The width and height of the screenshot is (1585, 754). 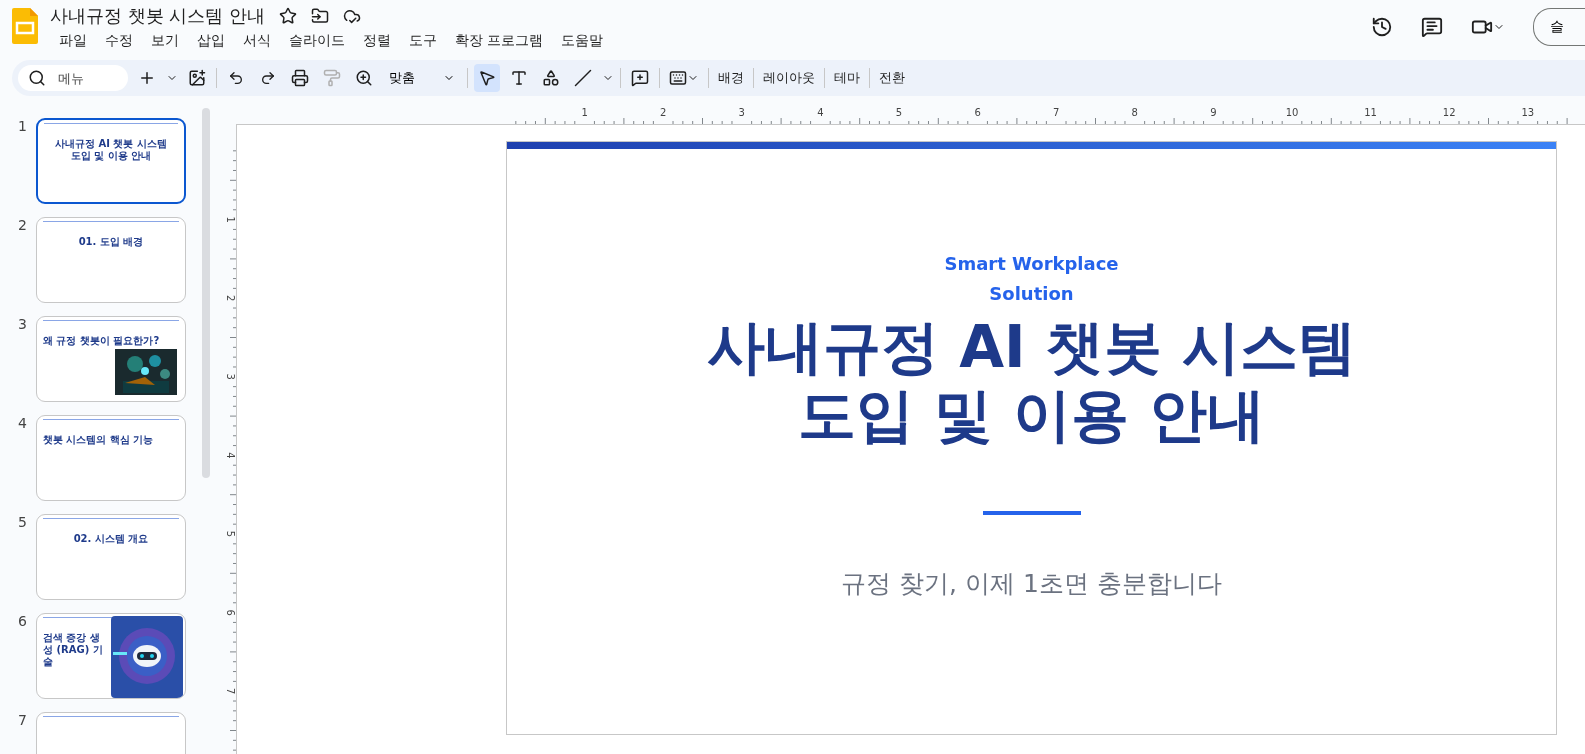 What do you see at coordinates (1370, 112) in the screenshot?
I see `ruler-number: 11` at bounding box center [1370, 112].